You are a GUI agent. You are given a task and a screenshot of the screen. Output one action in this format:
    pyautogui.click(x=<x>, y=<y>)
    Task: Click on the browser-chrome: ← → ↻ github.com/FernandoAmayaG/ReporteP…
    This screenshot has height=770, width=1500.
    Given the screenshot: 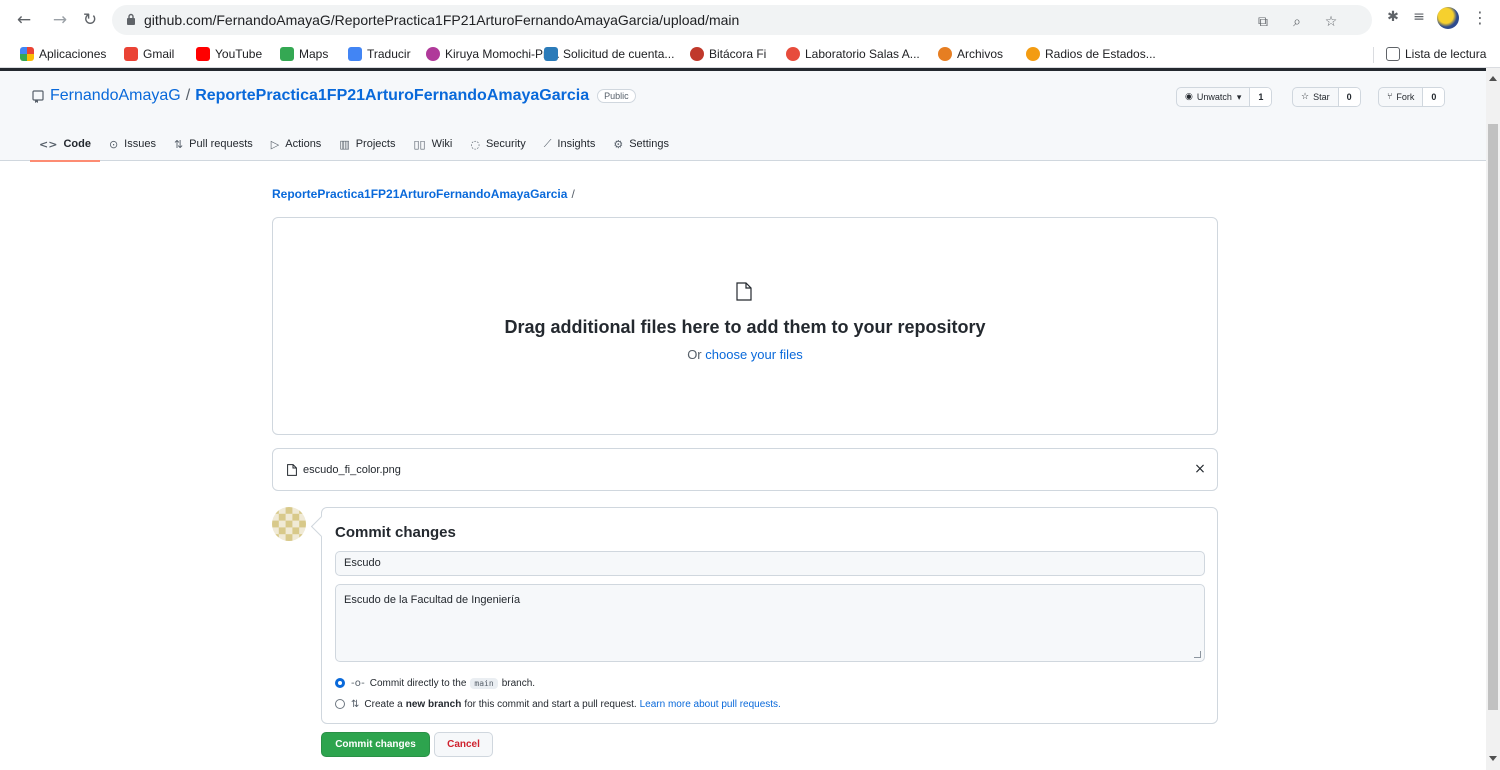 What is the action you would take?
    pyautogui.click(x=750, y=34)
    